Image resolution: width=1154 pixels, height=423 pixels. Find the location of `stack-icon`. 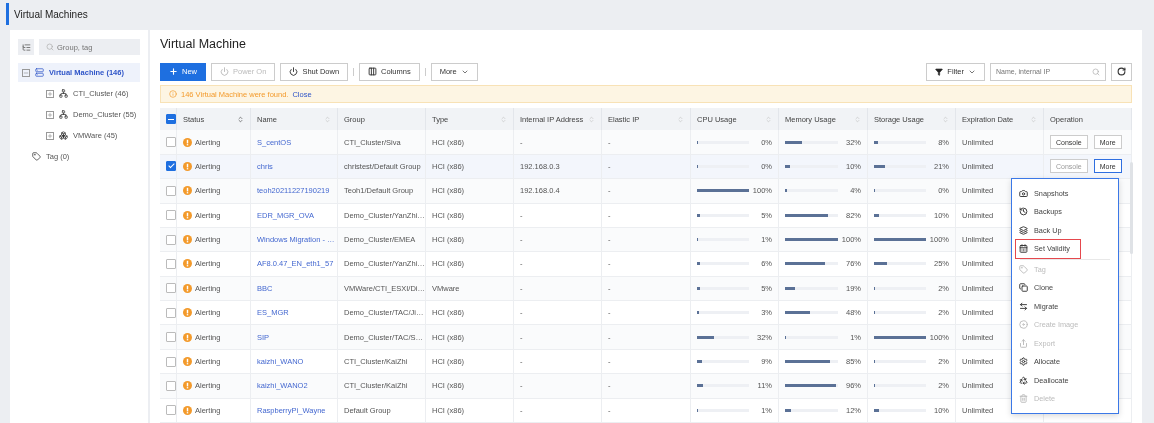

stack-icon is located at coordinates (1023, 230).